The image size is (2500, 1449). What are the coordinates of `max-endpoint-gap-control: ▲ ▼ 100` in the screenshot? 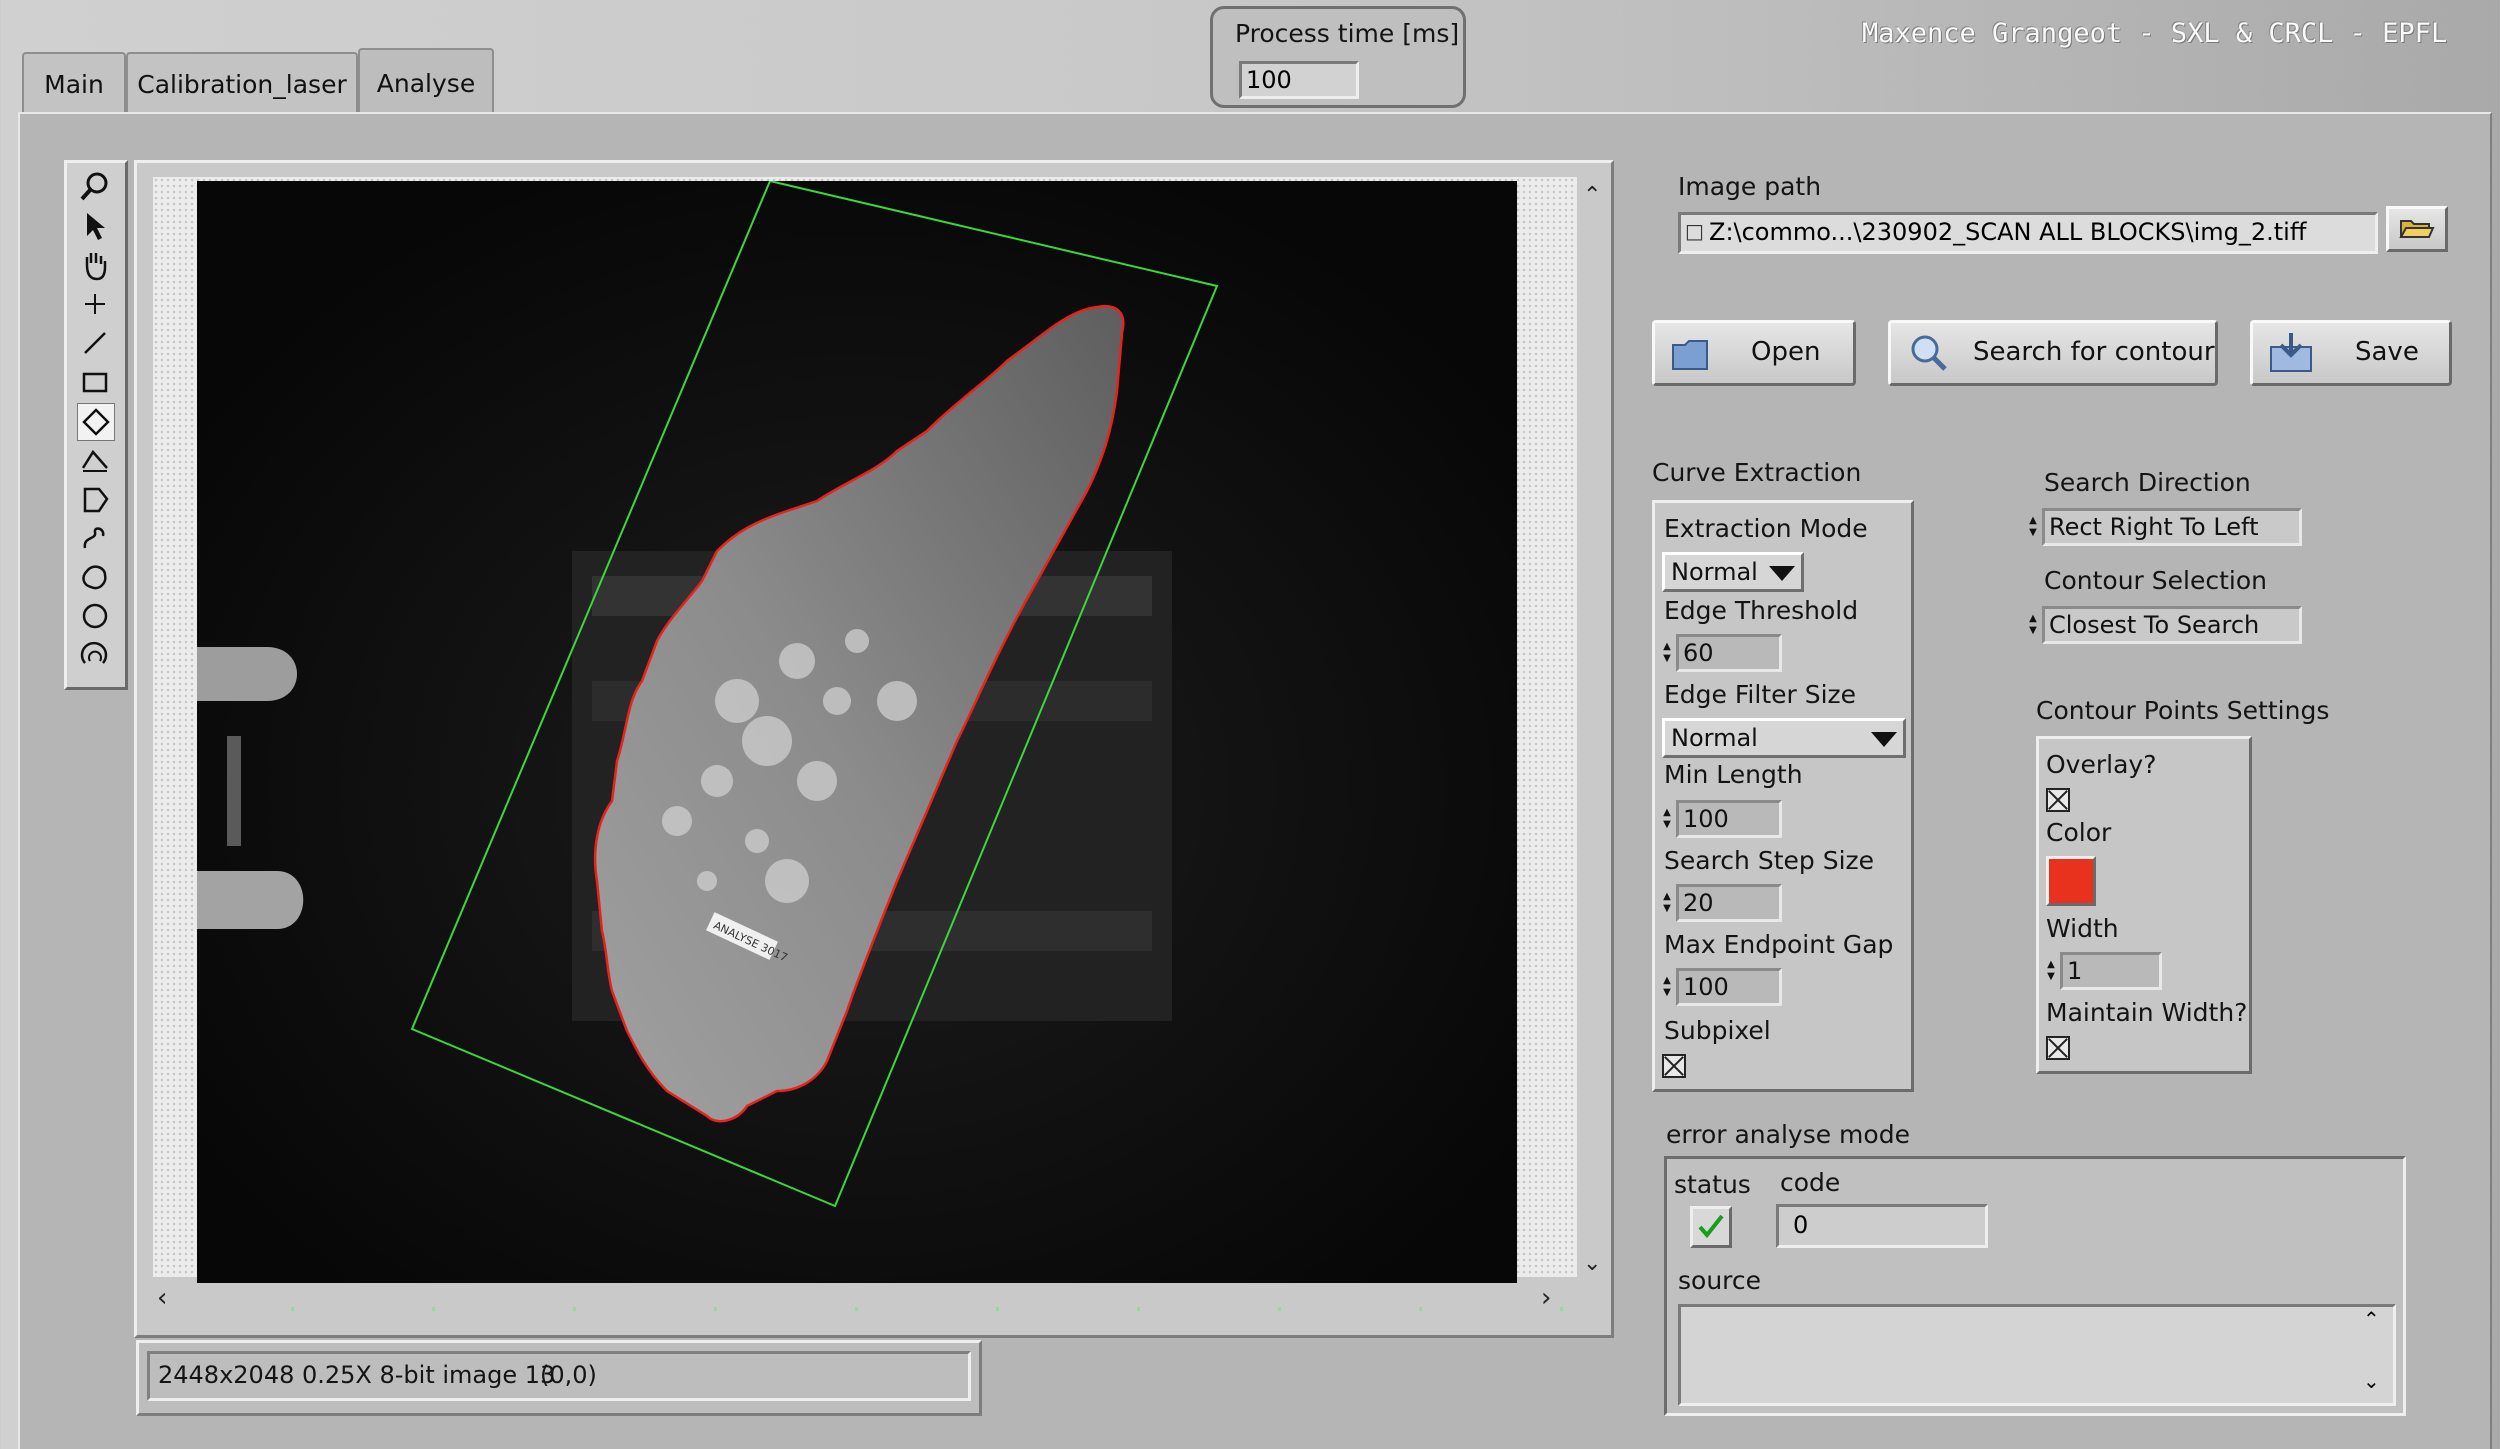 It's located at (1725, 987).